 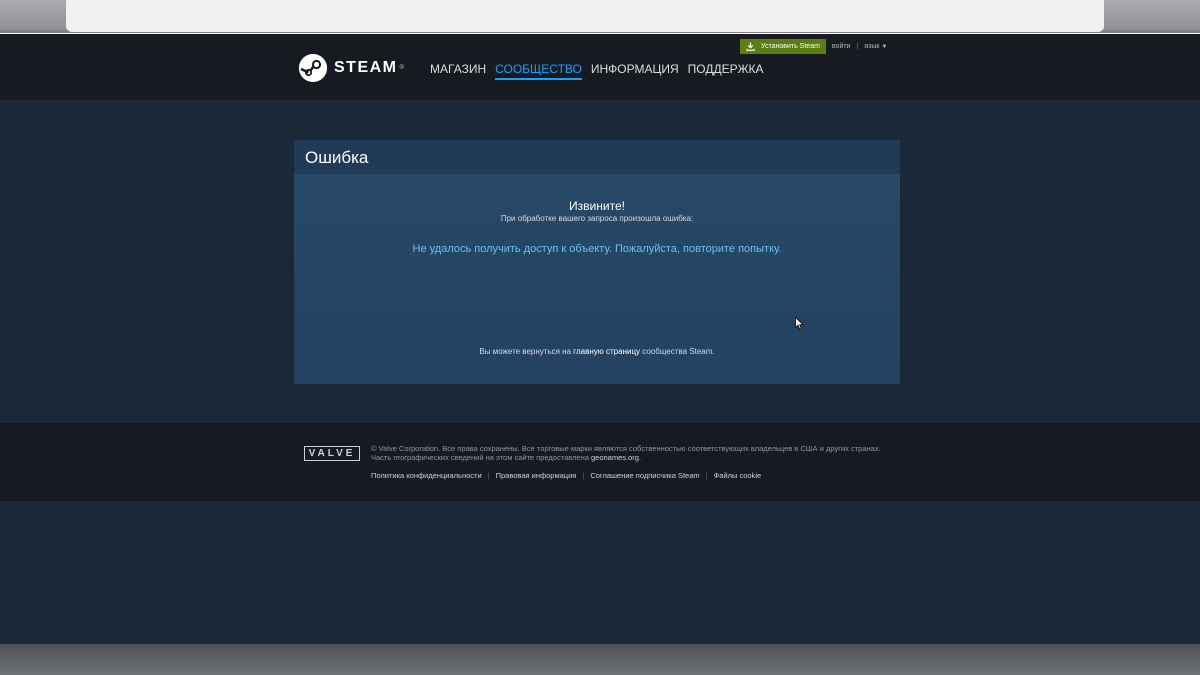 I want to click on legal-info-link: Правовая информация, so click(x=536, y=475).